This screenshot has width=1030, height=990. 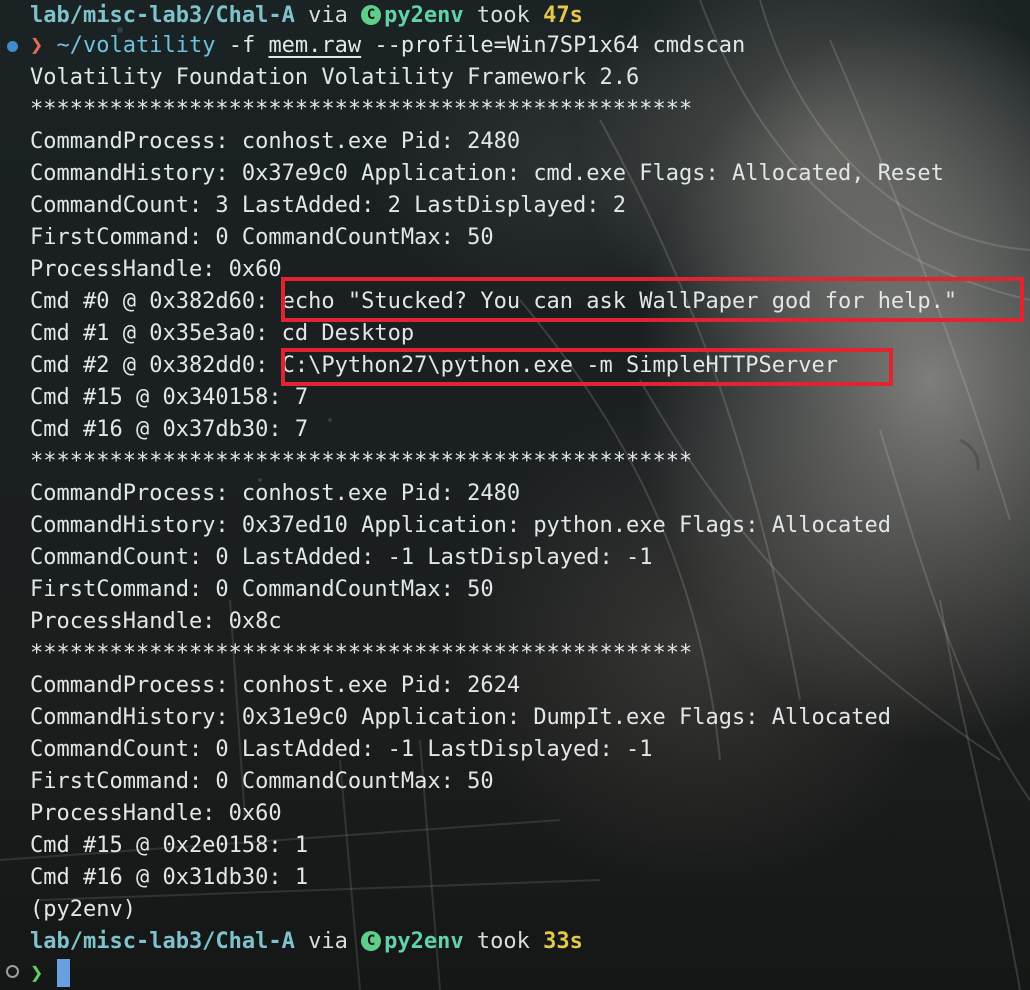 I want to click on command-args: --profile=Win7SP1x64 cmdscan, so click(x=553, y=45).